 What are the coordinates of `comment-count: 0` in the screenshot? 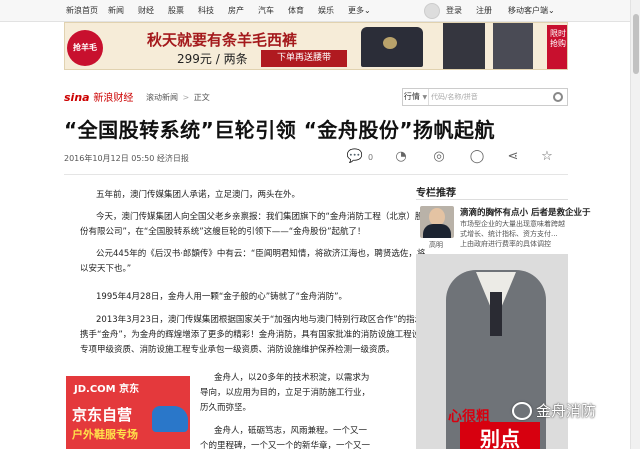 It's located at (371, 157).